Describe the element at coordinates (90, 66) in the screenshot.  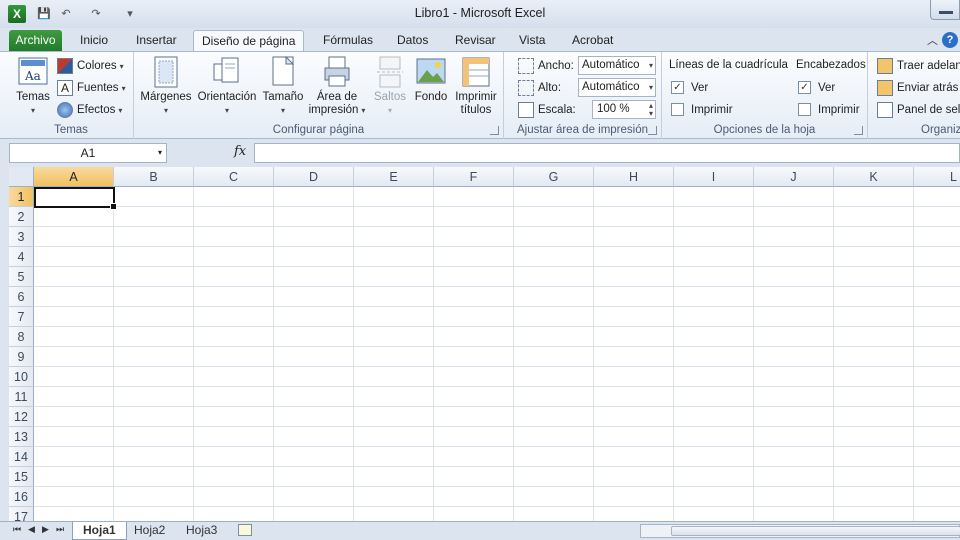
I see `colores-button: Colores ▾` at that location.